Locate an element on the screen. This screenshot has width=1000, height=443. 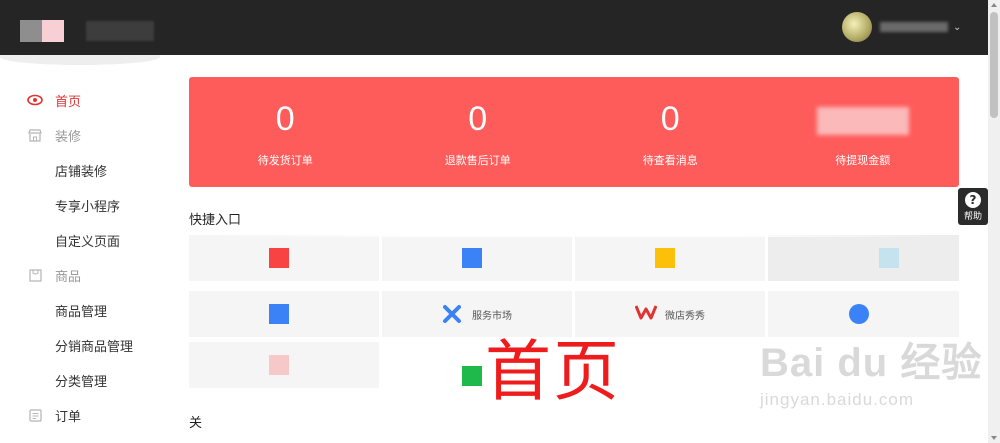
sidebar-item-store-decoration: 店铺装修 is located at coordinates (80, 170).